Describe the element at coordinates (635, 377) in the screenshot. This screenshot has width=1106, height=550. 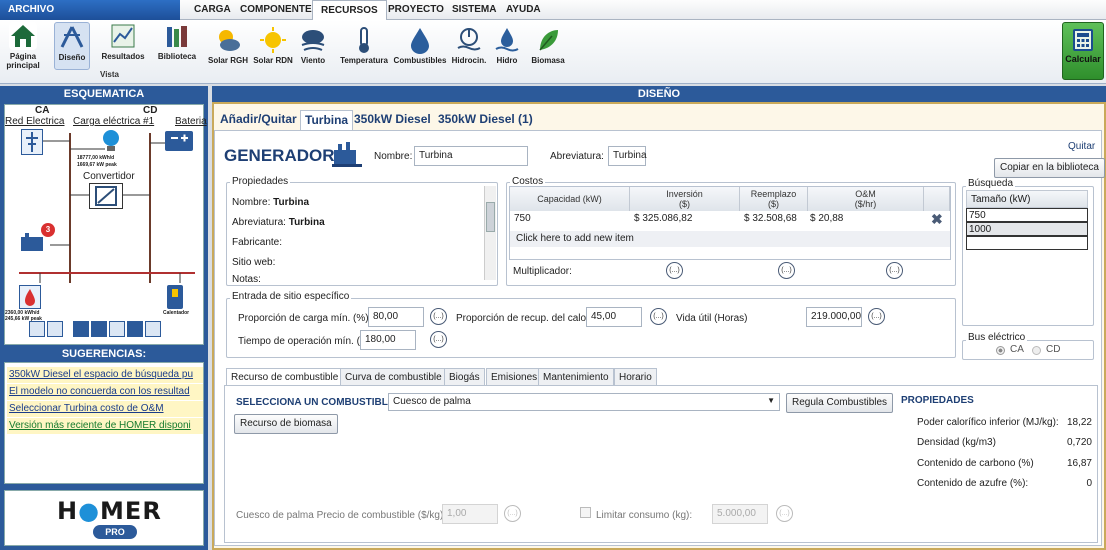
I see `tab-schedule: Horario` at that location.